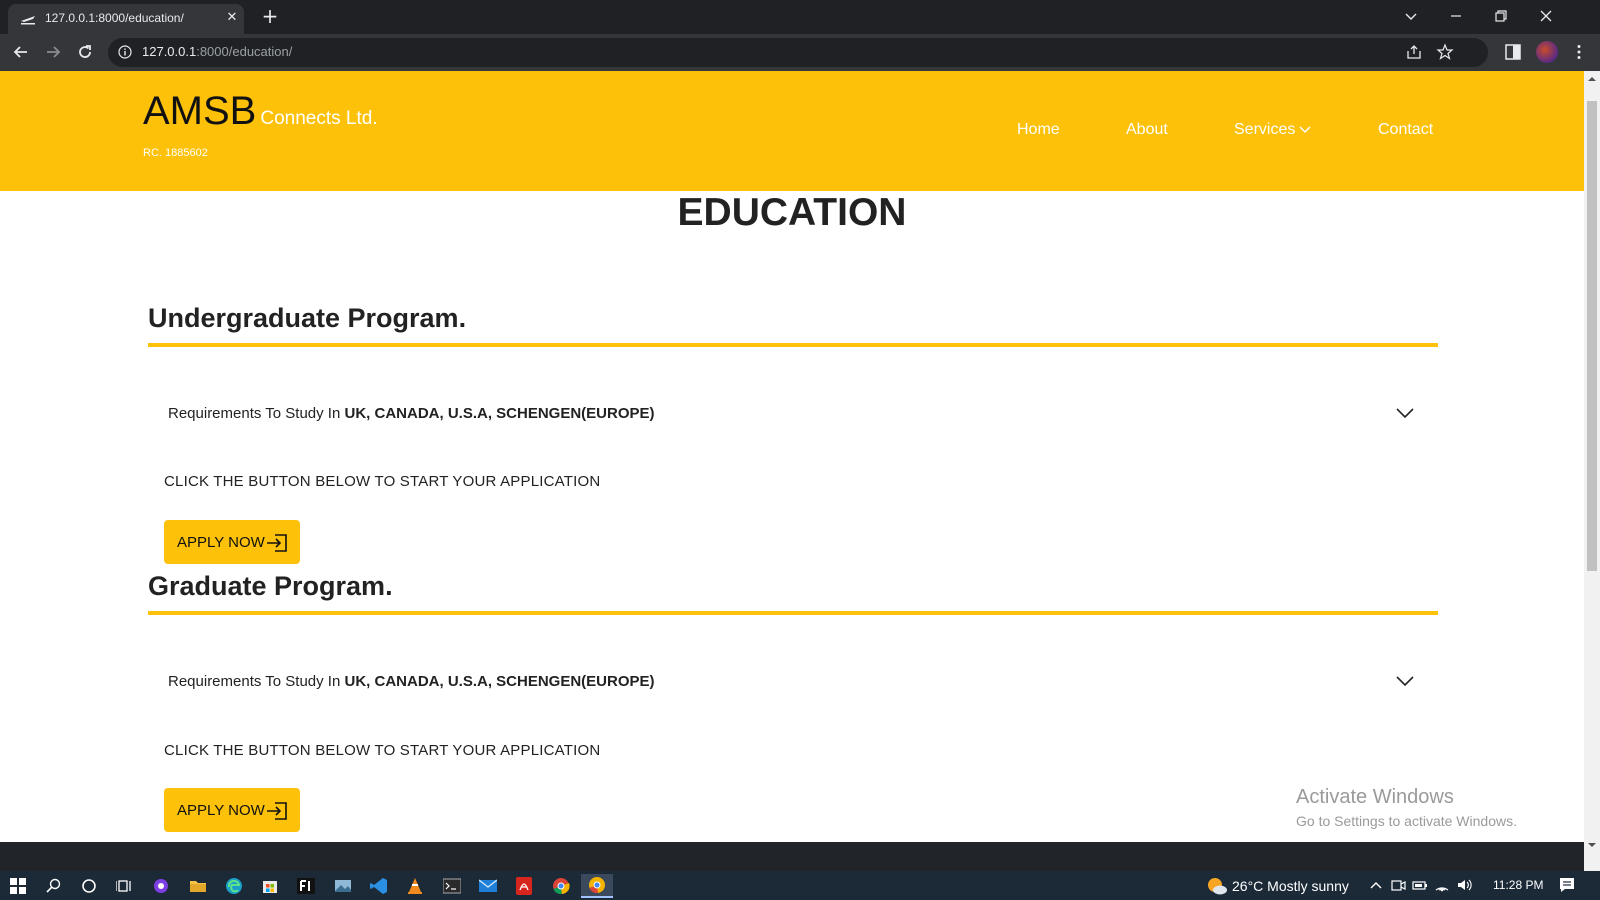  What do you see at coordinates (1456, 16) in the screenshot?
I see `minimize-icon` at bounding box center [1456, 16].